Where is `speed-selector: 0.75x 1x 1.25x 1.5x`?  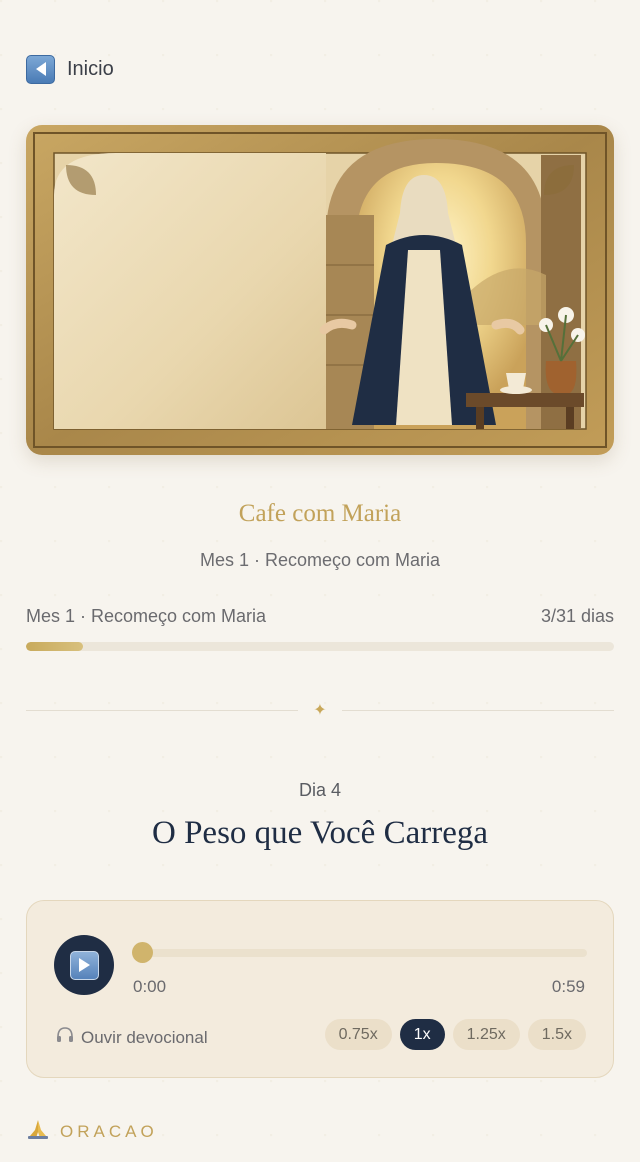 speed-selector: 0.75x 1x 1.25x 1.5x is located at coordinates (455, 1034).